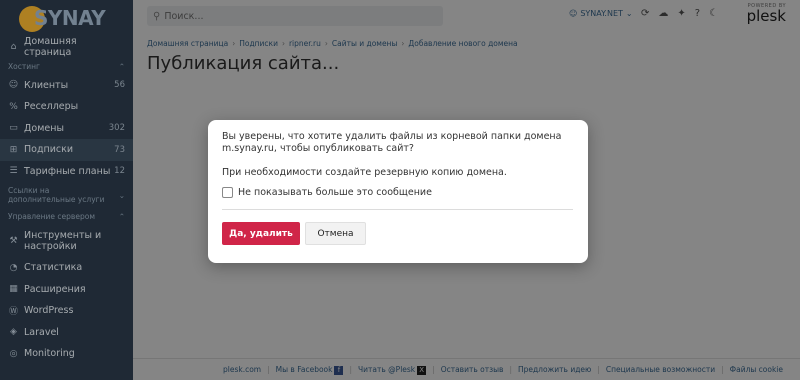  What do you see at coordinates (13, 85) in the screenshot?
I see `user-icon: ☺` at bounding box center [13, 85].